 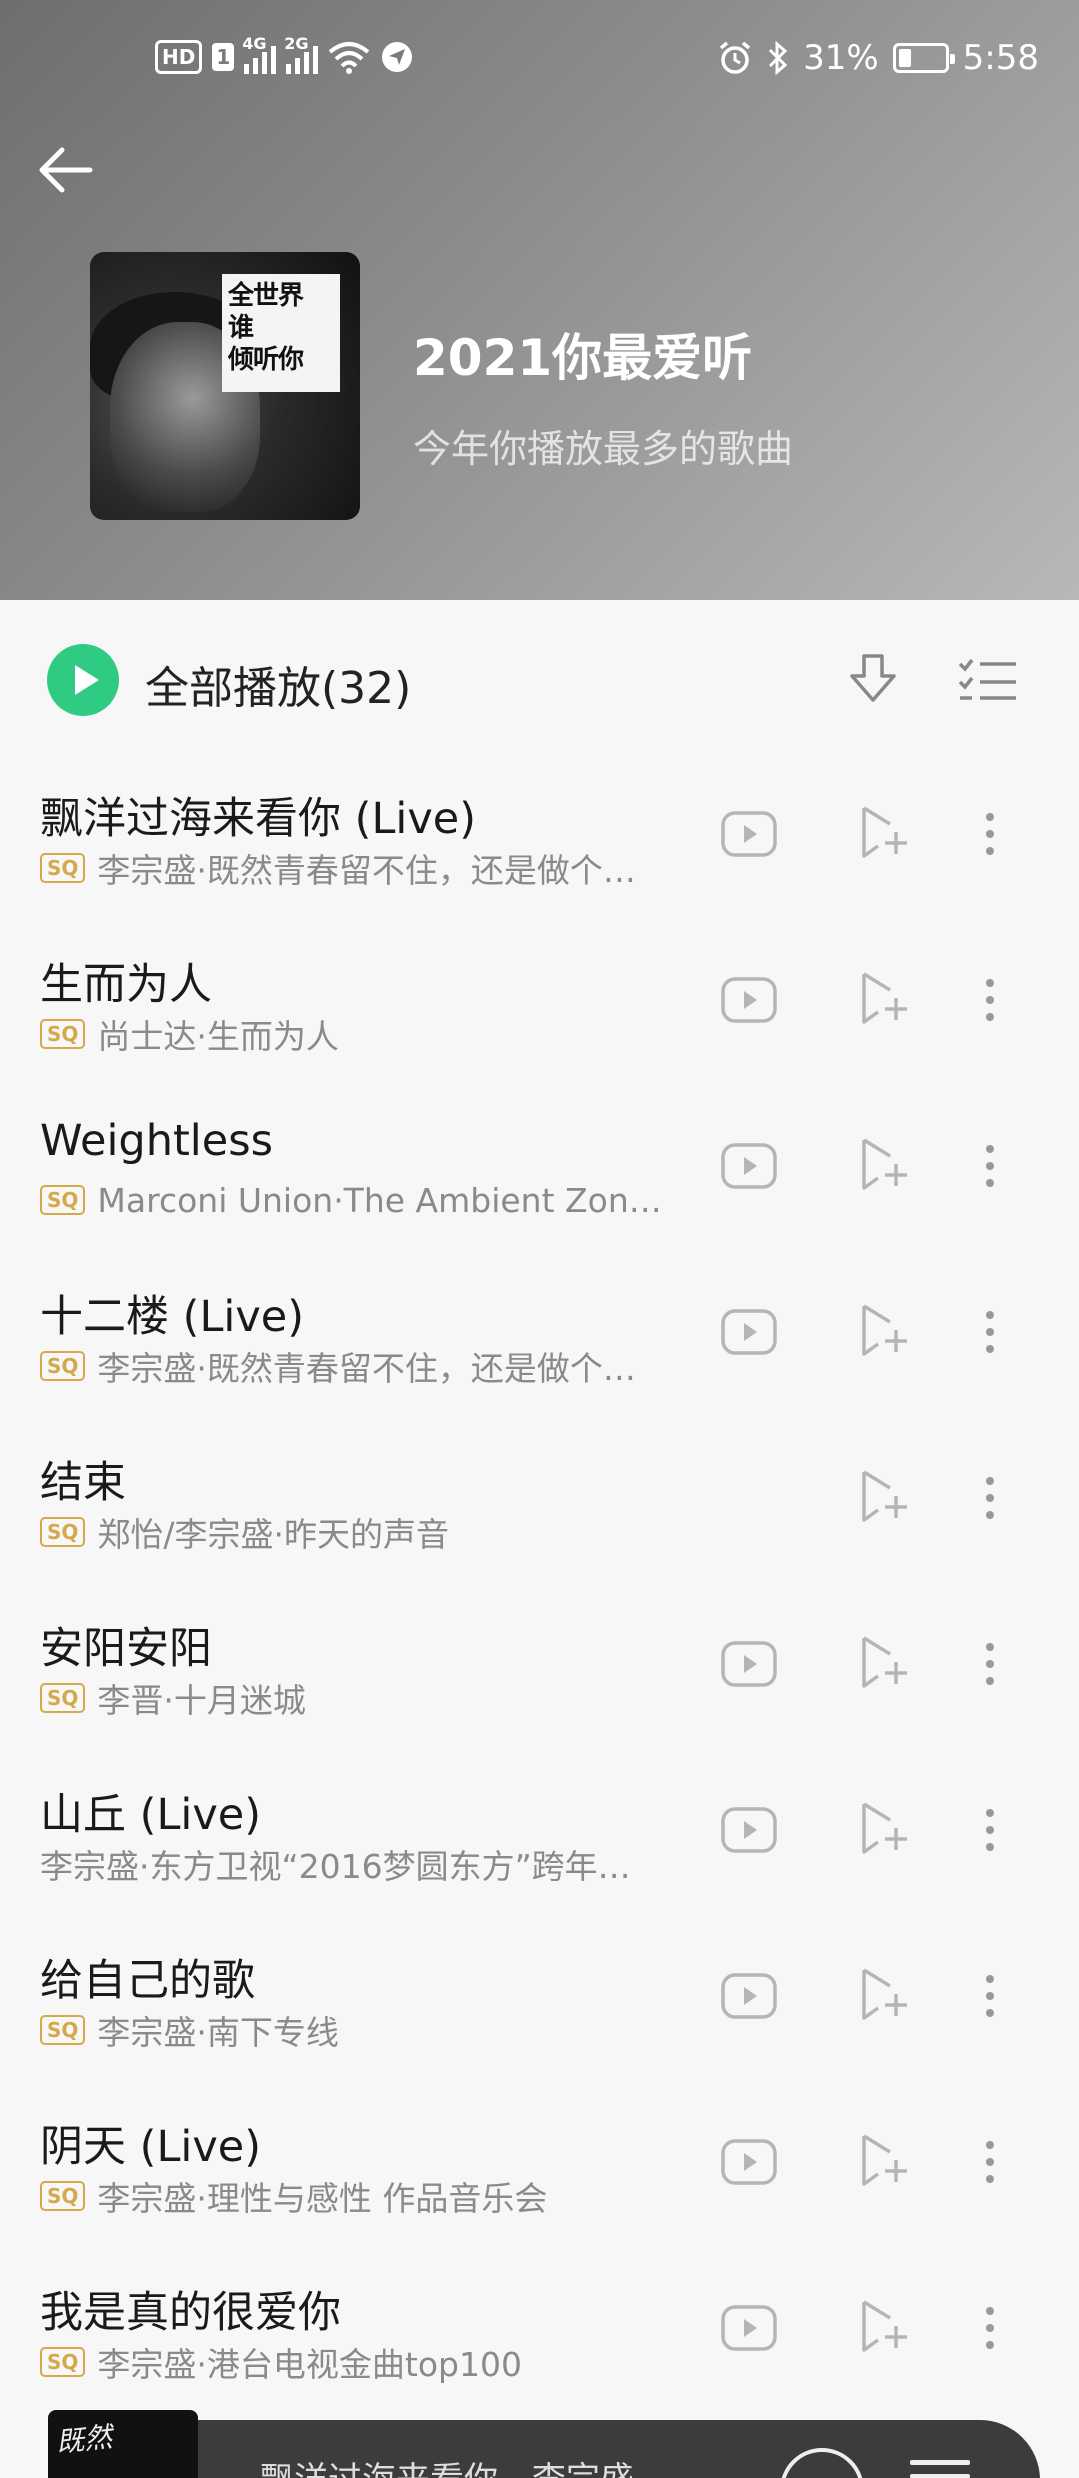 What do you see at coordinates (123, 2444) in the screenshot?
I see `mini-player-cover: 既然` at bounding box center [123, 2444].